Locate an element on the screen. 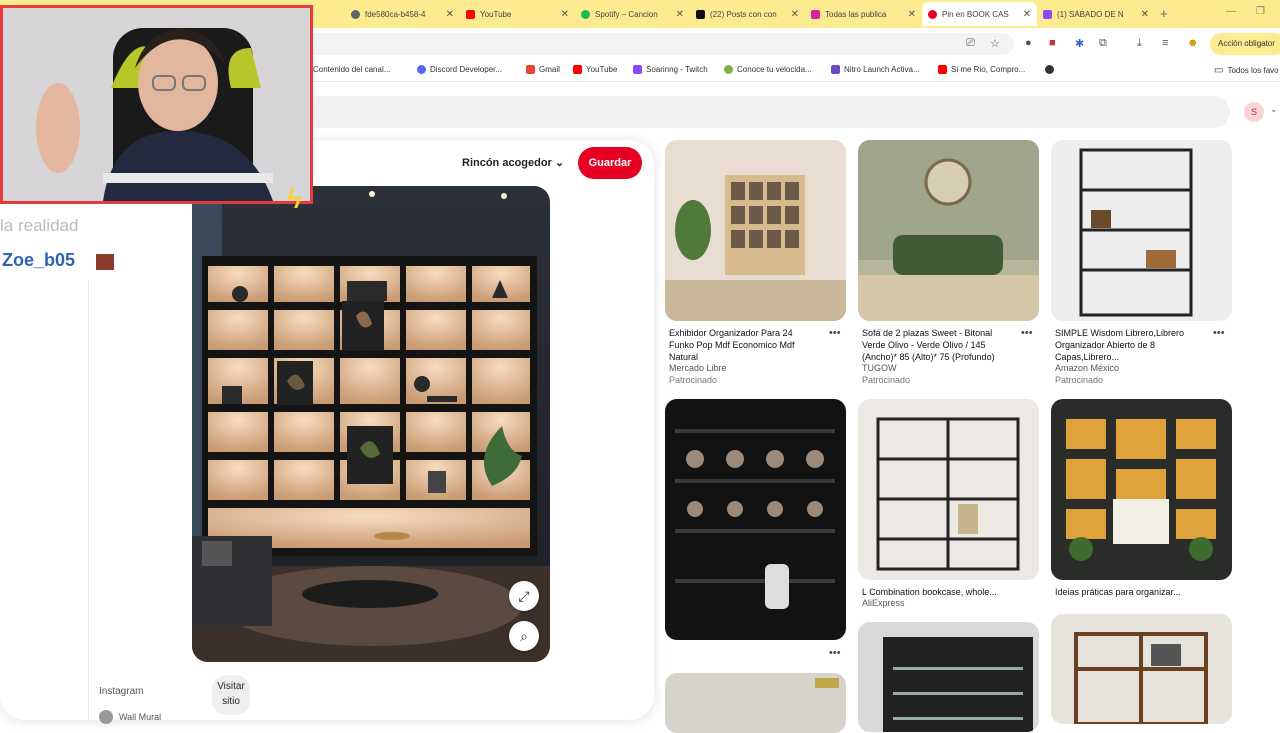 The image size is (1280, 733). tab-6-active: Pin en BOOK CAS ✕ is located at coordinates (979, 14).